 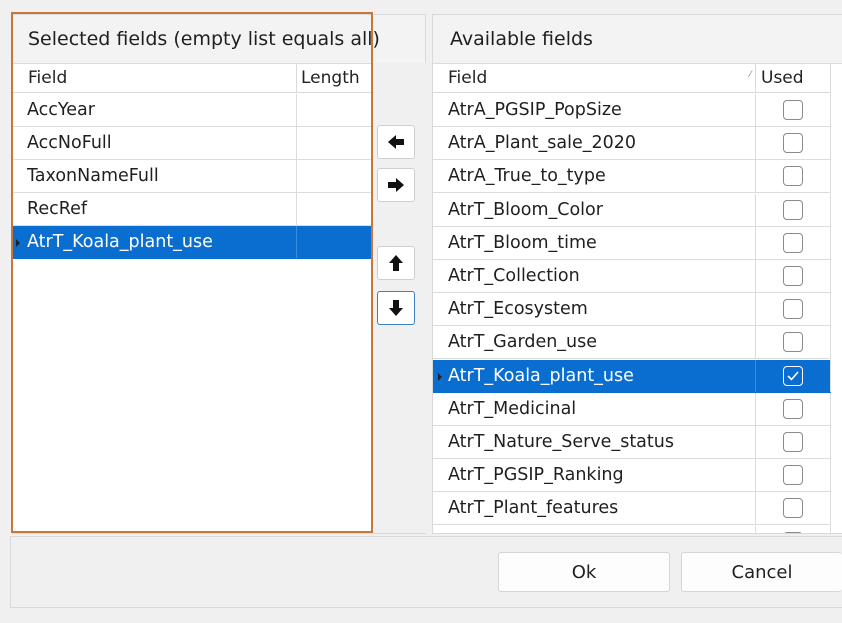 What do you see at coordinates (594, 375) in the screenshot?
I see `available-field-name: AtrT_Koala_plant_use` at bounding box center [594, 375].